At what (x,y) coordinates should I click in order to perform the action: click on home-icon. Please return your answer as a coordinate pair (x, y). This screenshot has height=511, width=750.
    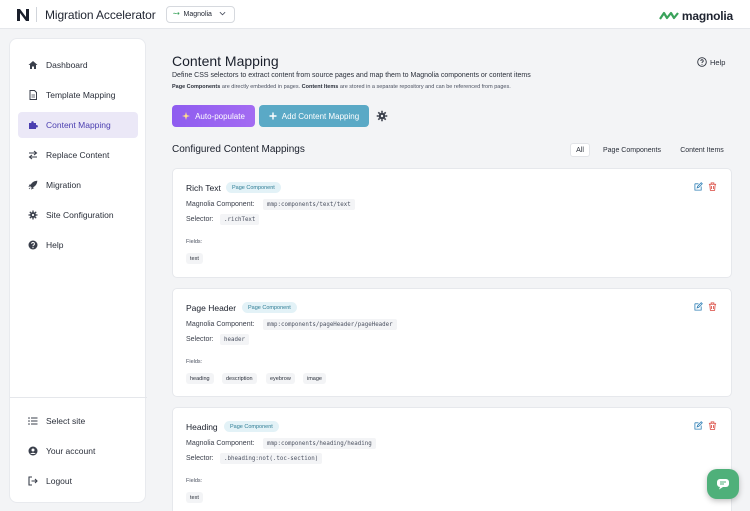
    Looking at the image, I should click on (33, 65).